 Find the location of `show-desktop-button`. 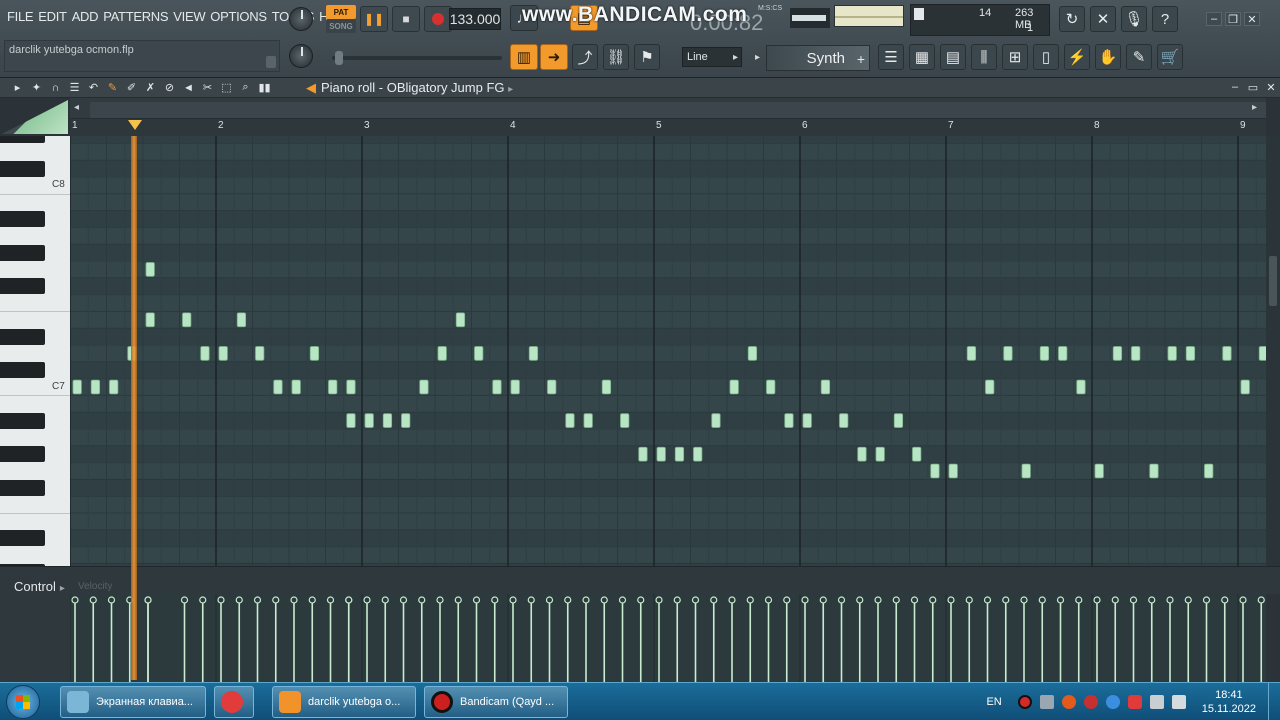

show-desktop-button is located at coordinates (1274, 701).